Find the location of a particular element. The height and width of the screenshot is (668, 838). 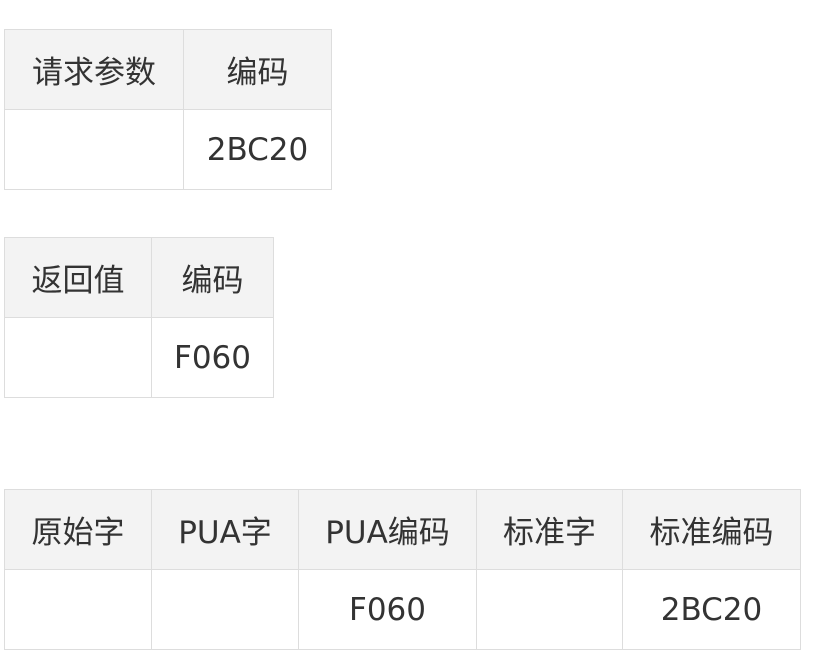

pua-code-cell: F060 is located at coordinates (388, 610).